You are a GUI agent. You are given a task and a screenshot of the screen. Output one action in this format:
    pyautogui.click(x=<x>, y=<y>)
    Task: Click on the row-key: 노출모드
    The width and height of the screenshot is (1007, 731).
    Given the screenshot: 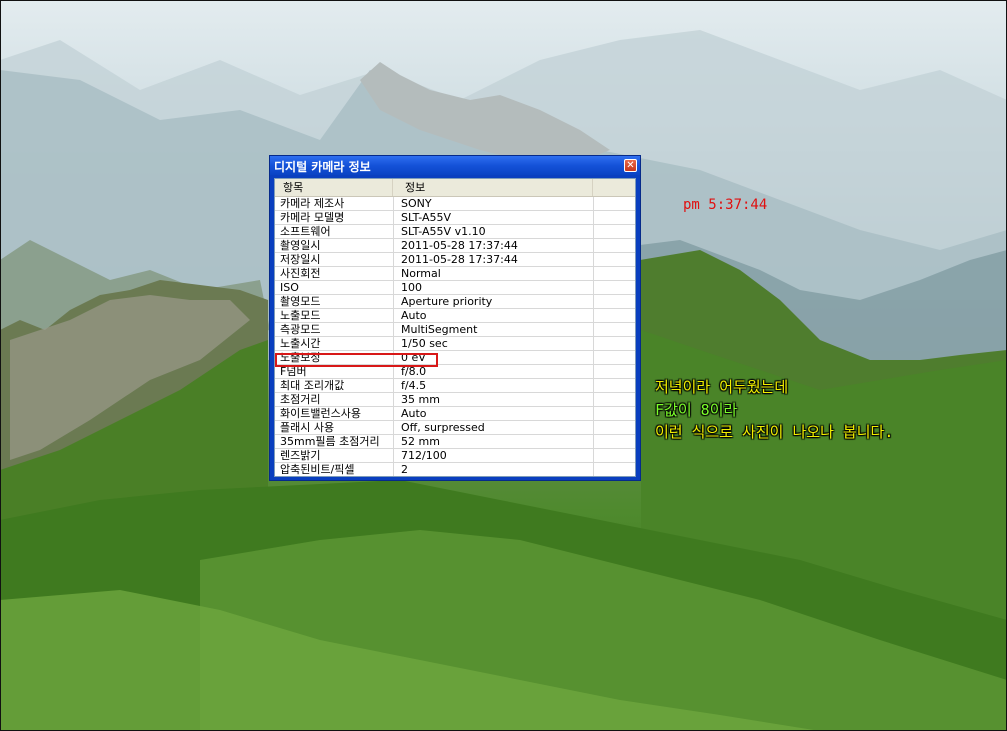 What is the action you would take?
    pyautogui.click(x=300, y=315)
    